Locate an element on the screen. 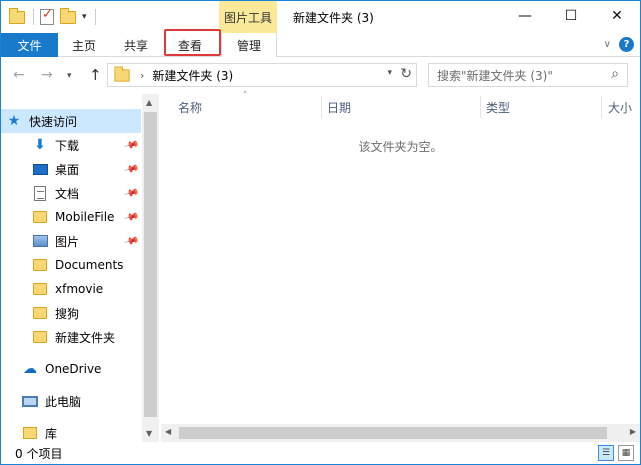 The height and width of the screenshot is (465, 641). tab-file: 文件 is located at coordinates (29, 45).